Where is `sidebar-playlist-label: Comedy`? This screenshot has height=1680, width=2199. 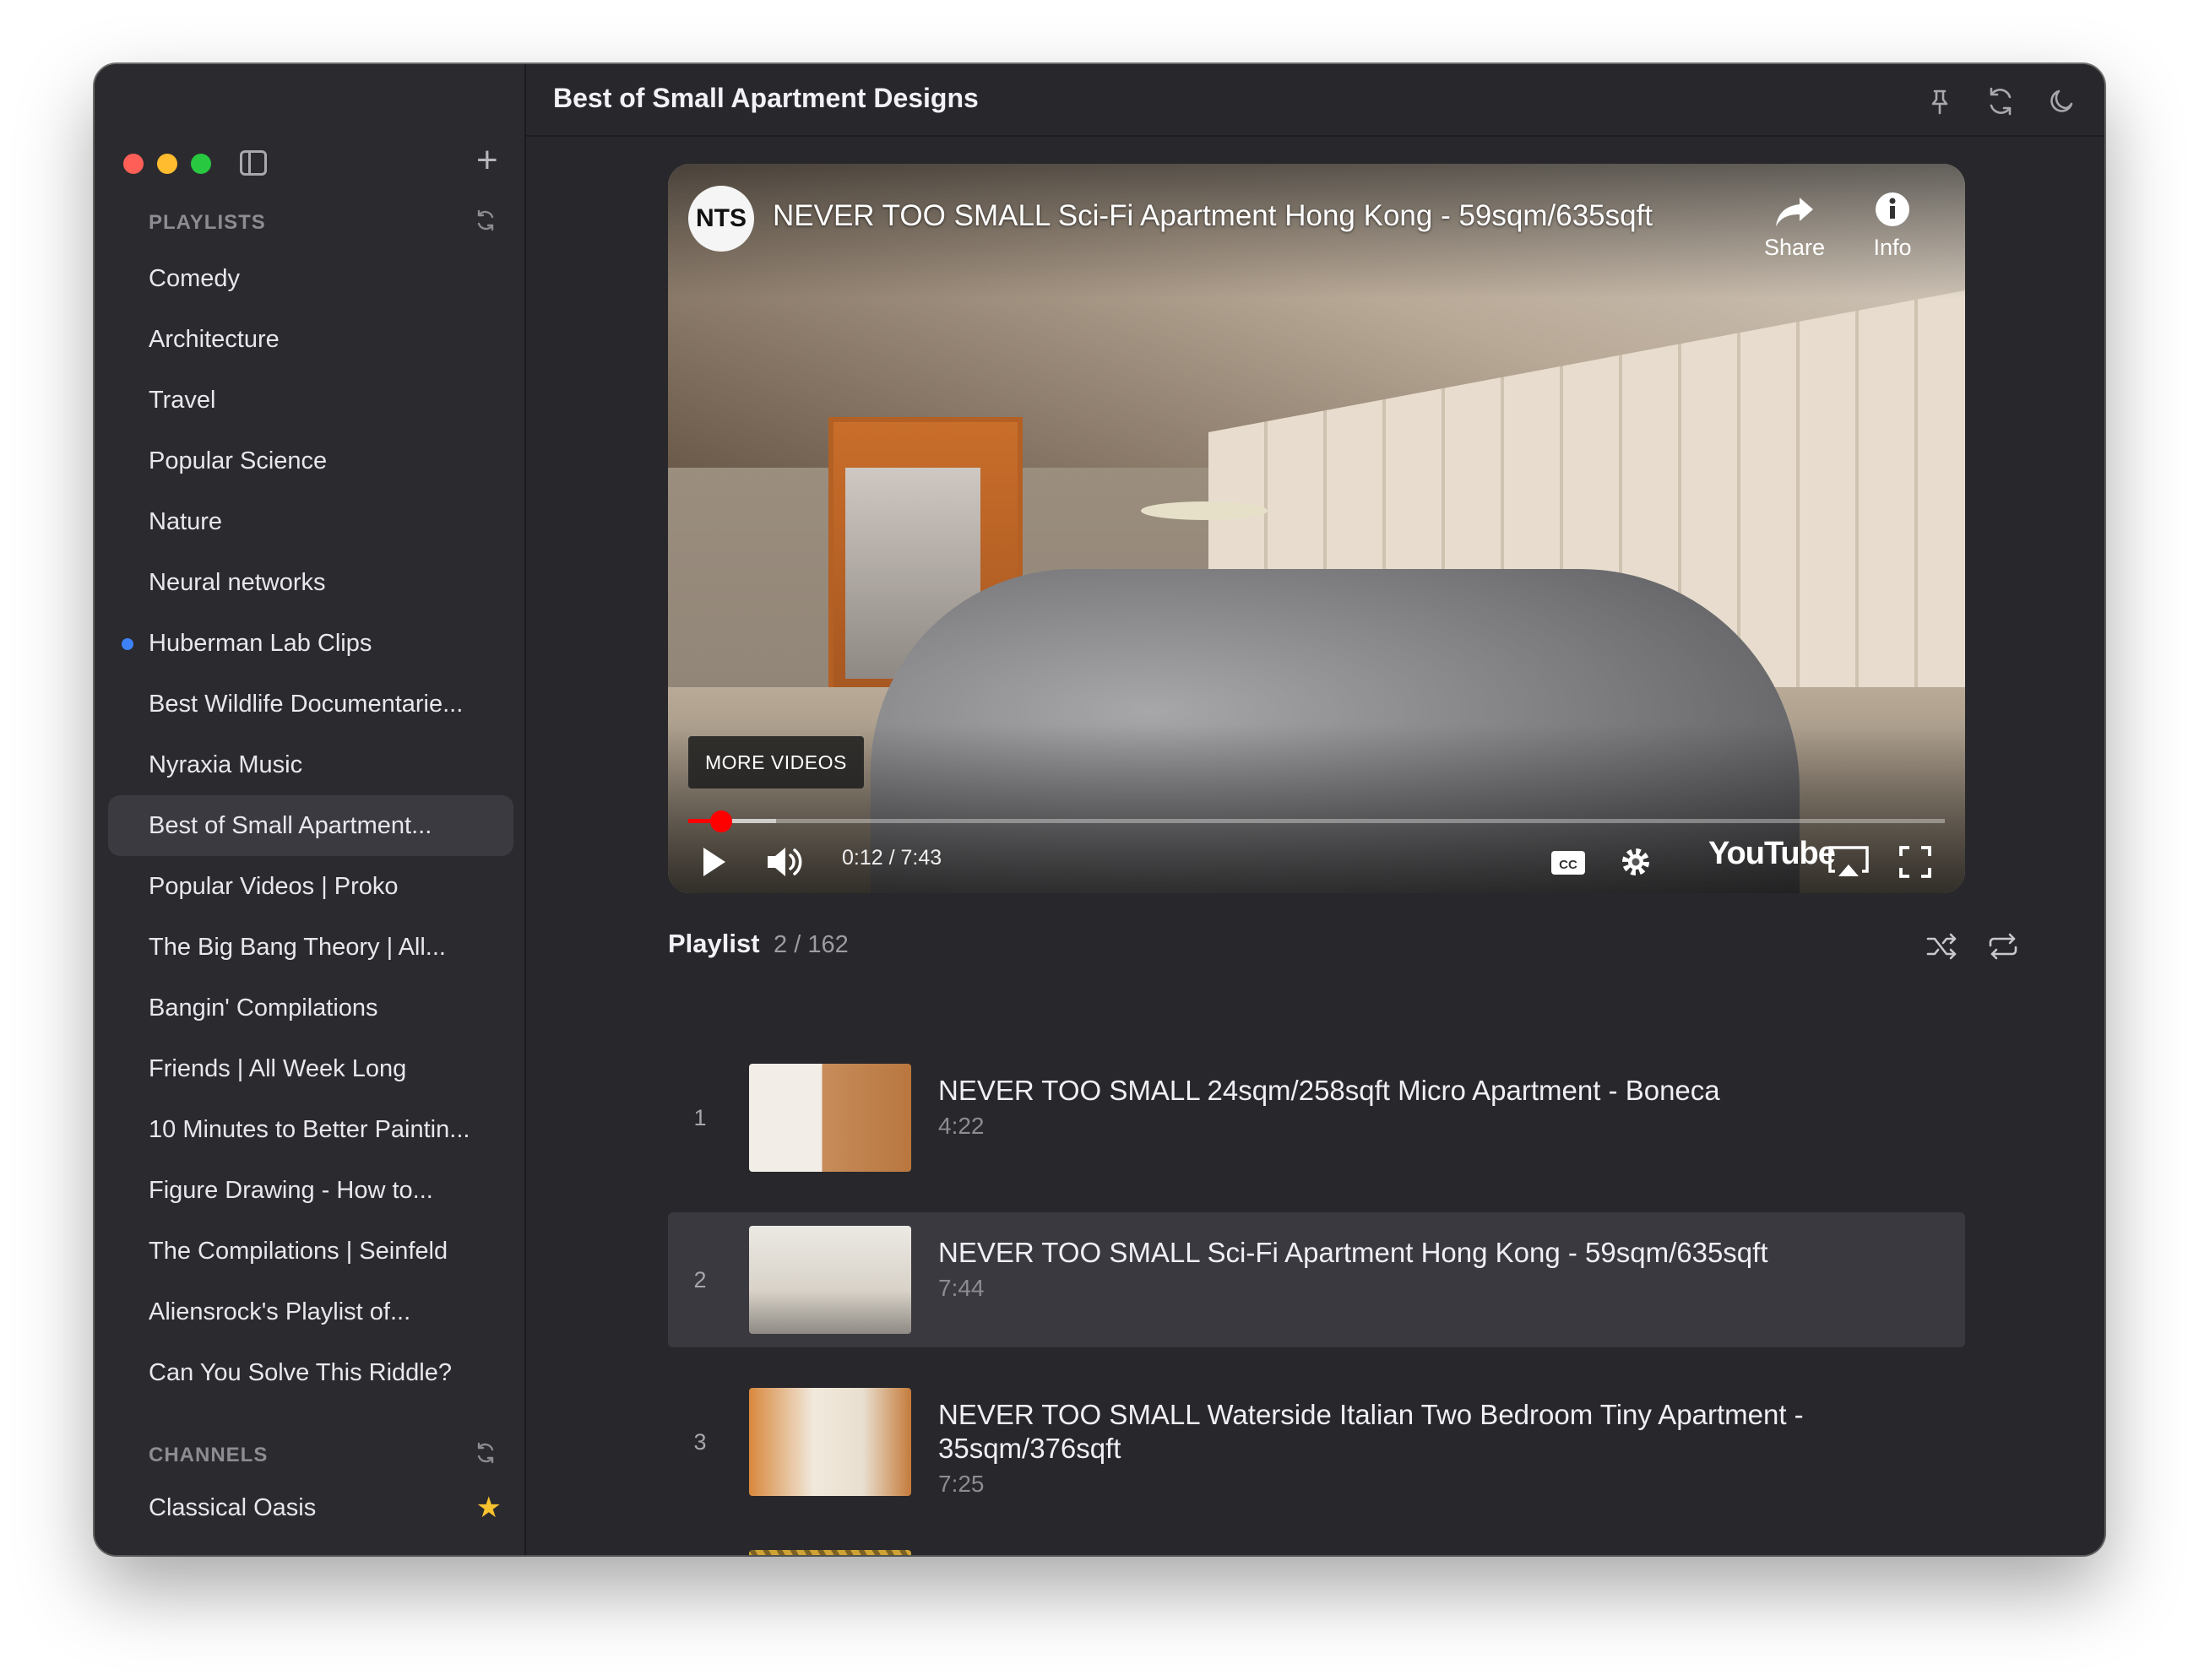 sidebar-playlist-label: Comedy is located at coordinates (194, 278).